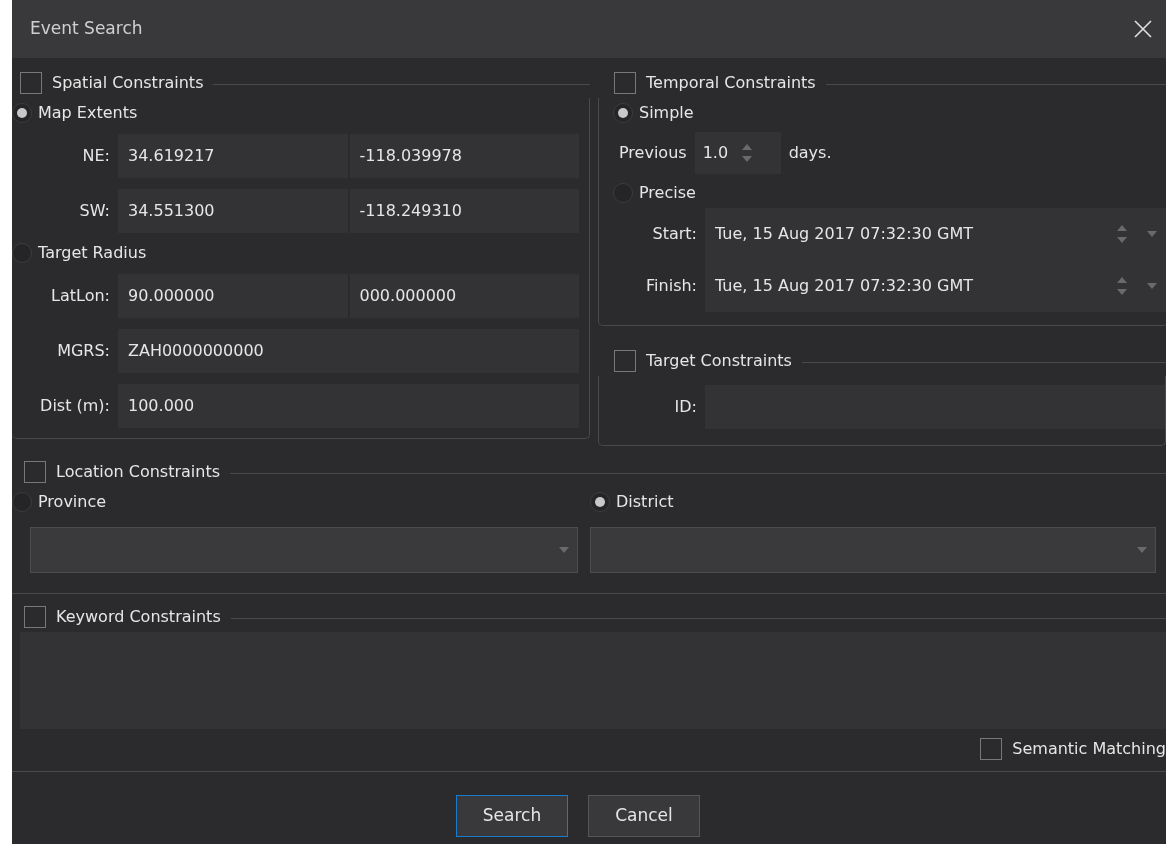 This screenshot has width=1166, height=844. Describe the element at coordinates (138, 617) in the screenshot. I see `group-title: Keyword Constraints` at that location.